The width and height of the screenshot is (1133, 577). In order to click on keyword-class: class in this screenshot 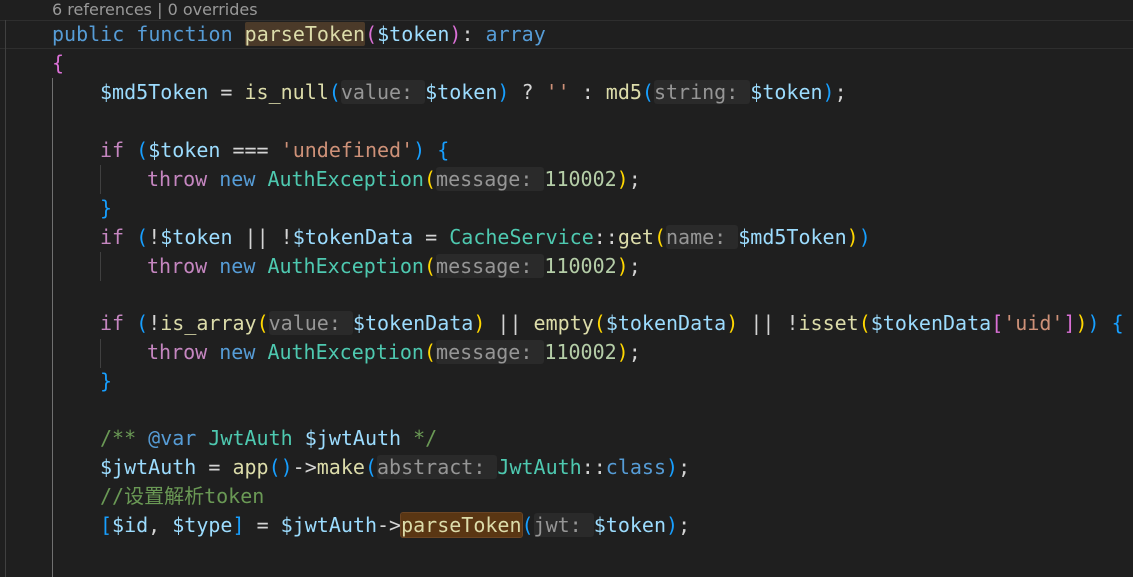, I will do `click(636, 467)`.